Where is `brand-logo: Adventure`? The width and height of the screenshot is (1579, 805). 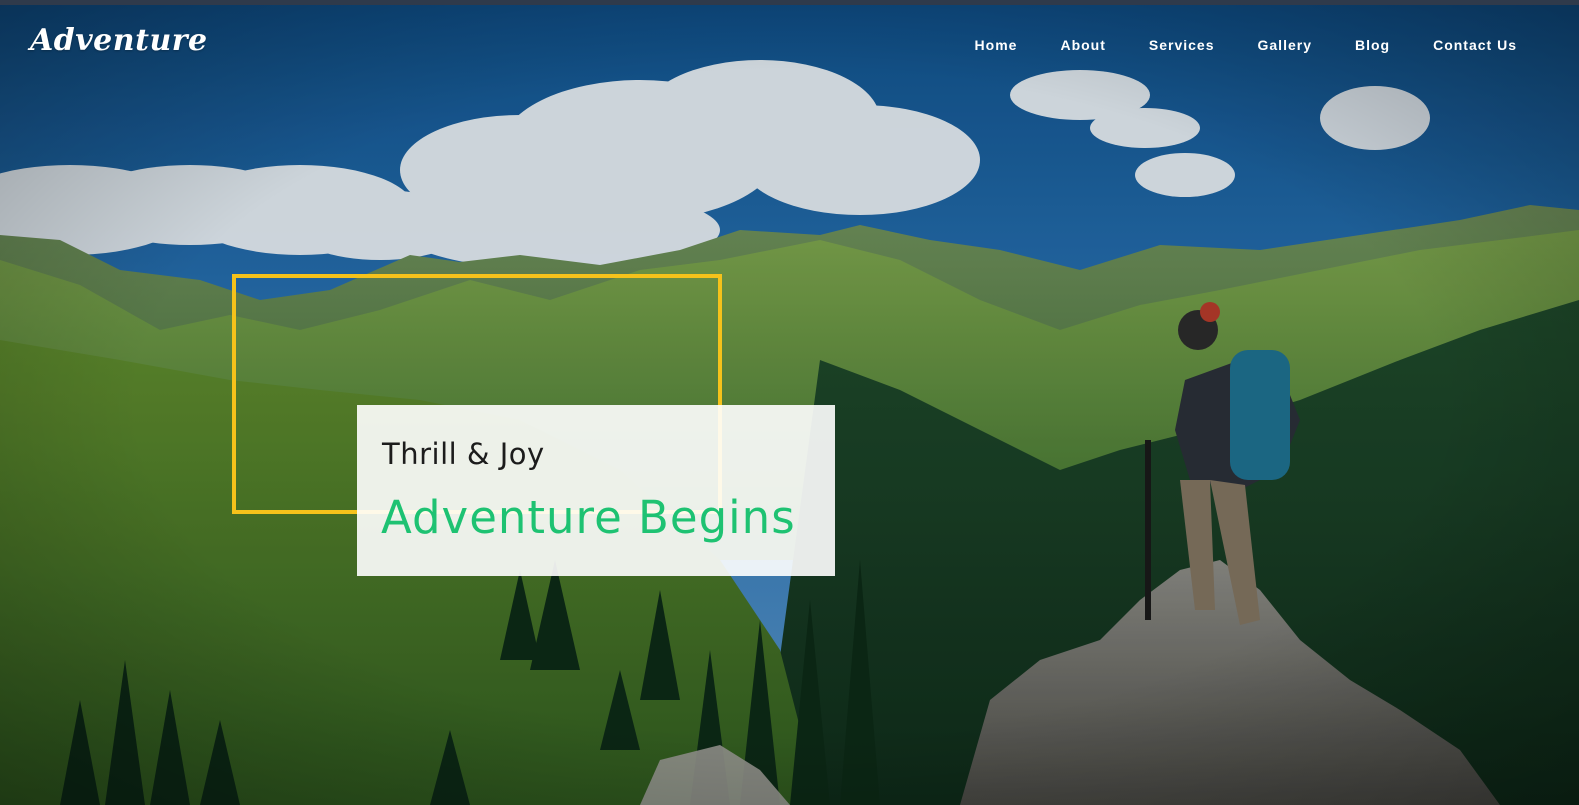 brand-logo: Adventure is located at coordinates (119, 40).